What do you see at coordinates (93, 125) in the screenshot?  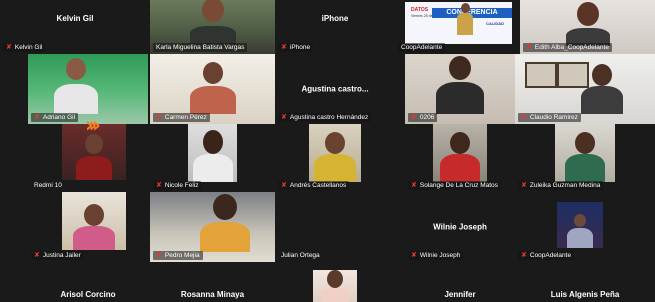 I see `chevron-arrows-icon: ›››` at bounding box center [93, 125].